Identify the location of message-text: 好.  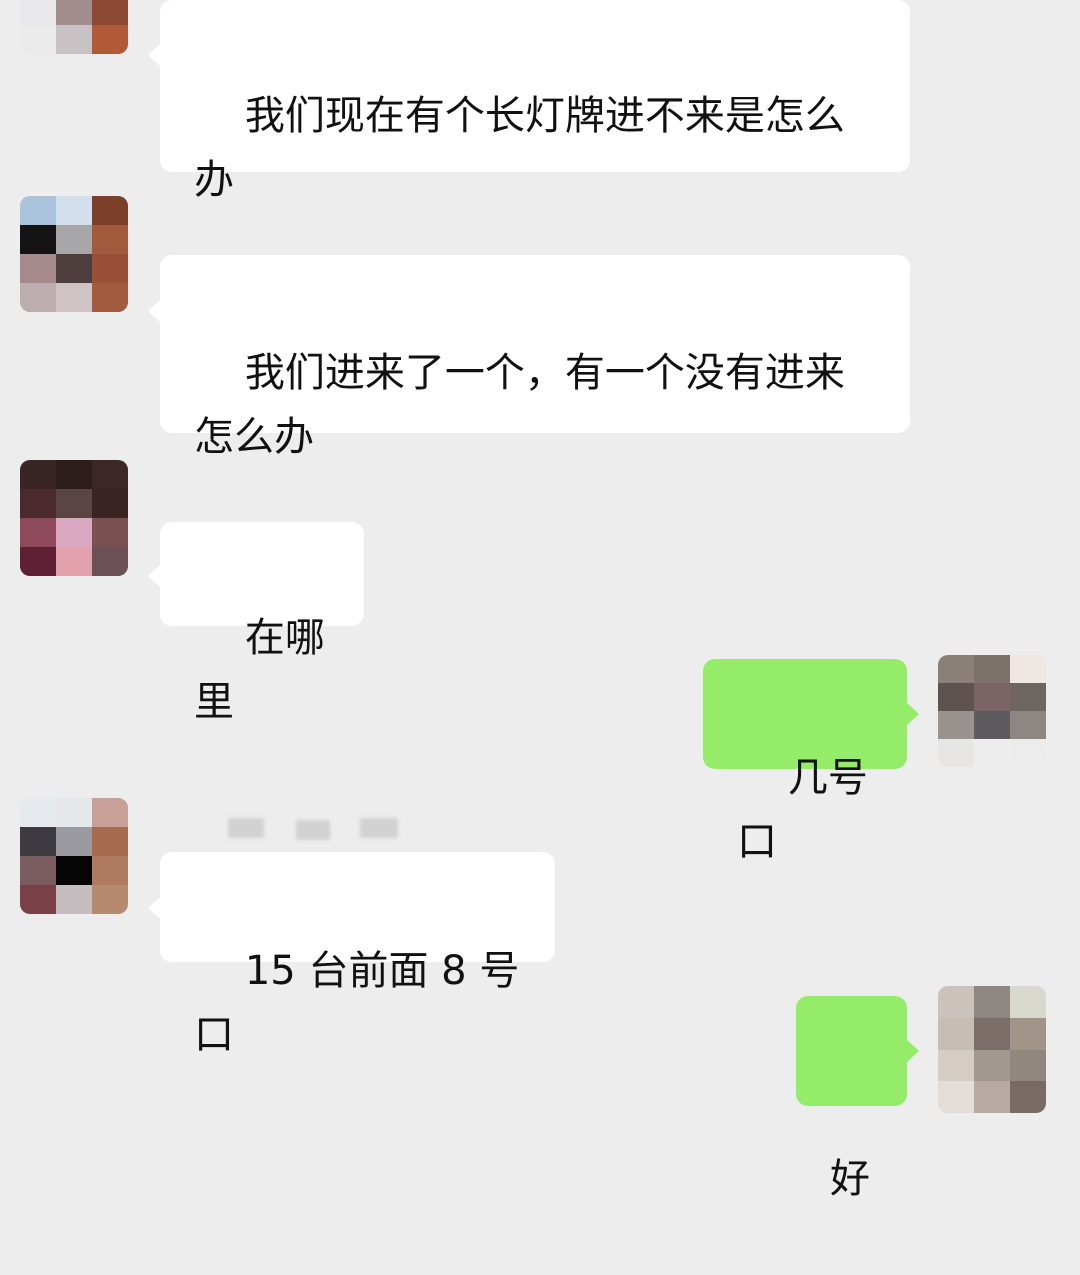
(850, 1179).